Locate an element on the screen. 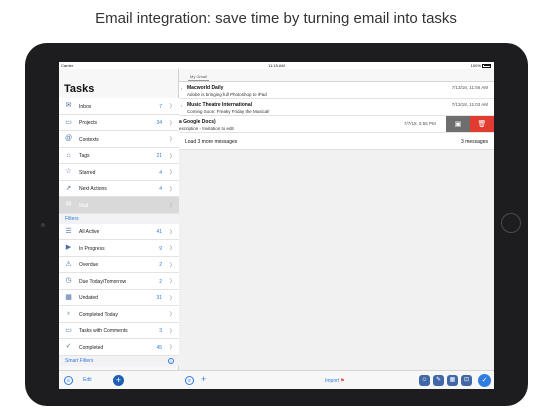 This screenshot has height=414, width=552. mail-tabbar: My Gmail is located at coordinates (336, 75).